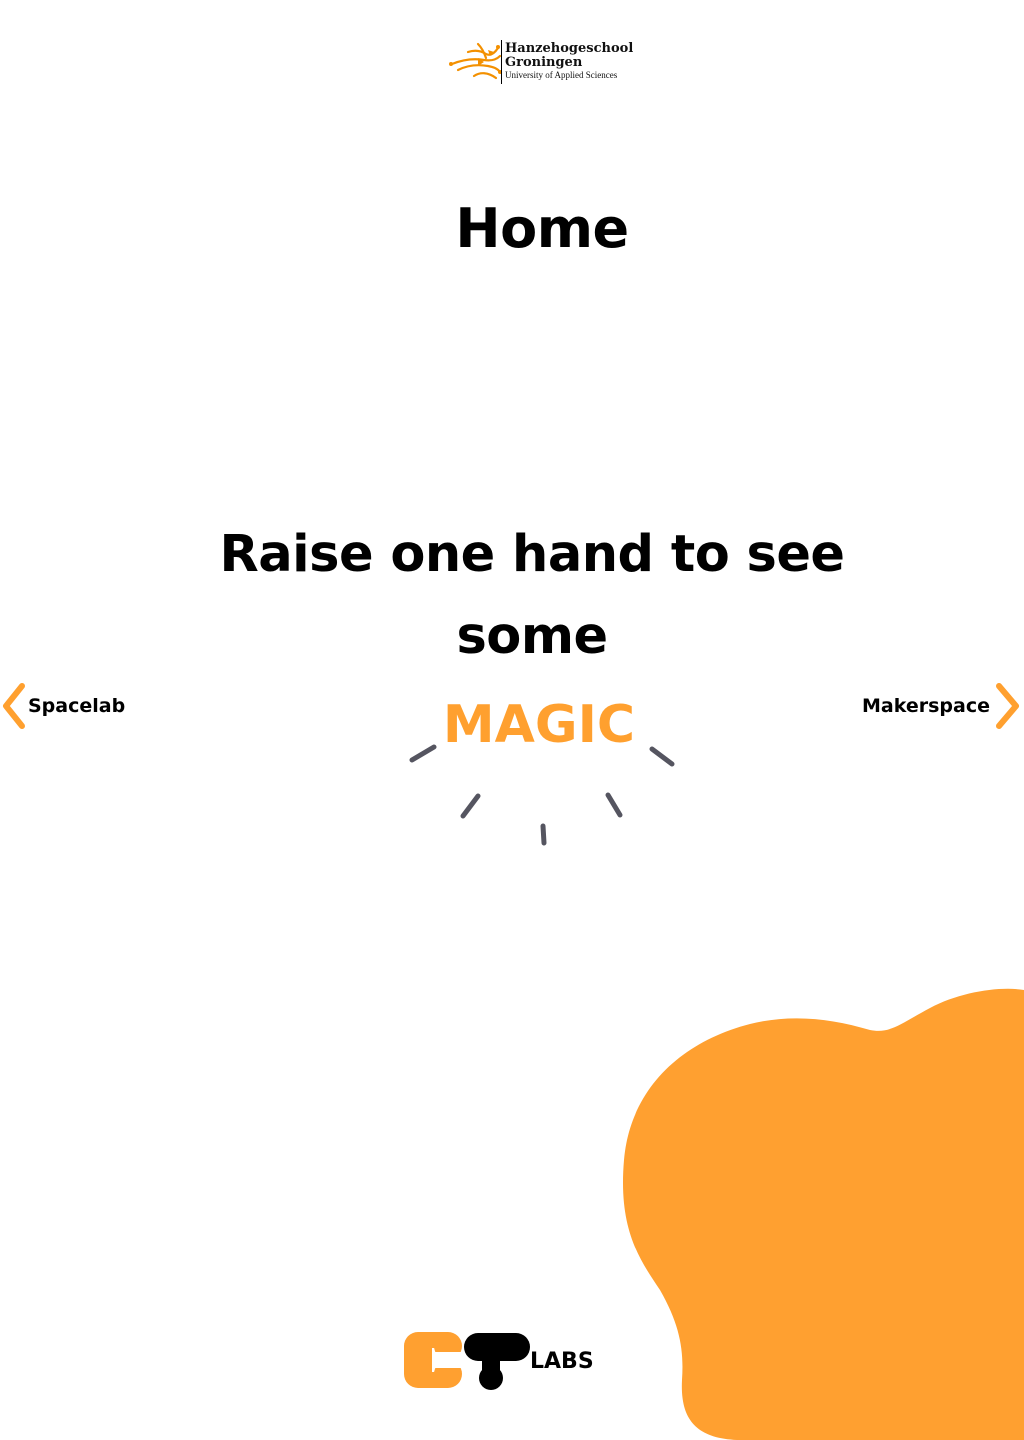 The height and width of the screenshot is (1440, 1024). What do you see at coordinates (926, 706) in the screenshot?
I see `nav-next-label: Makerspace` at bounding box center [926, 706].